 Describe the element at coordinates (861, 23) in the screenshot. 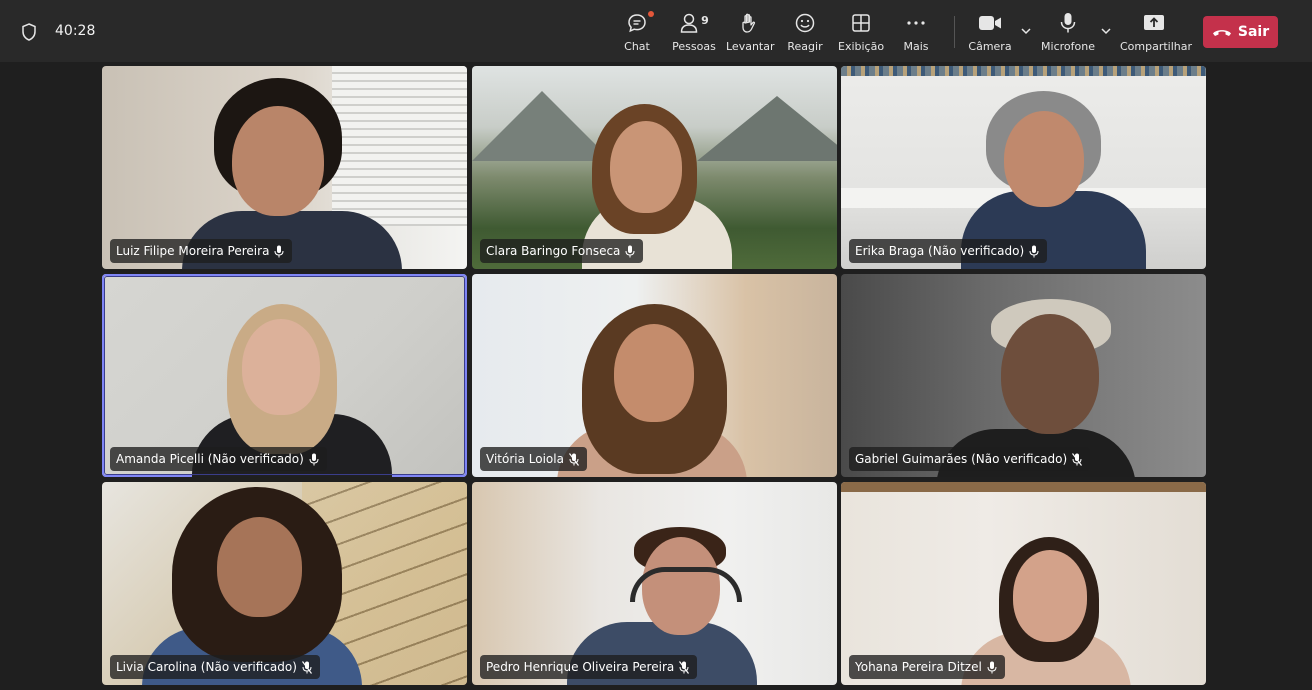

I see `grid-view-icon` at that location.